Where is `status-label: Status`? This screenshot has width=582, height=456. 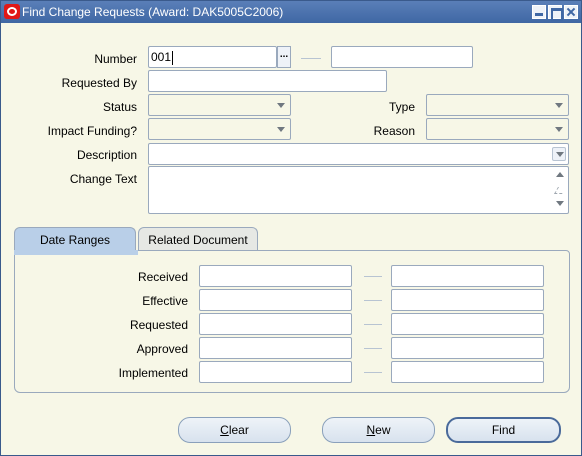 status-label: Status is located at coordinates (119, 107).